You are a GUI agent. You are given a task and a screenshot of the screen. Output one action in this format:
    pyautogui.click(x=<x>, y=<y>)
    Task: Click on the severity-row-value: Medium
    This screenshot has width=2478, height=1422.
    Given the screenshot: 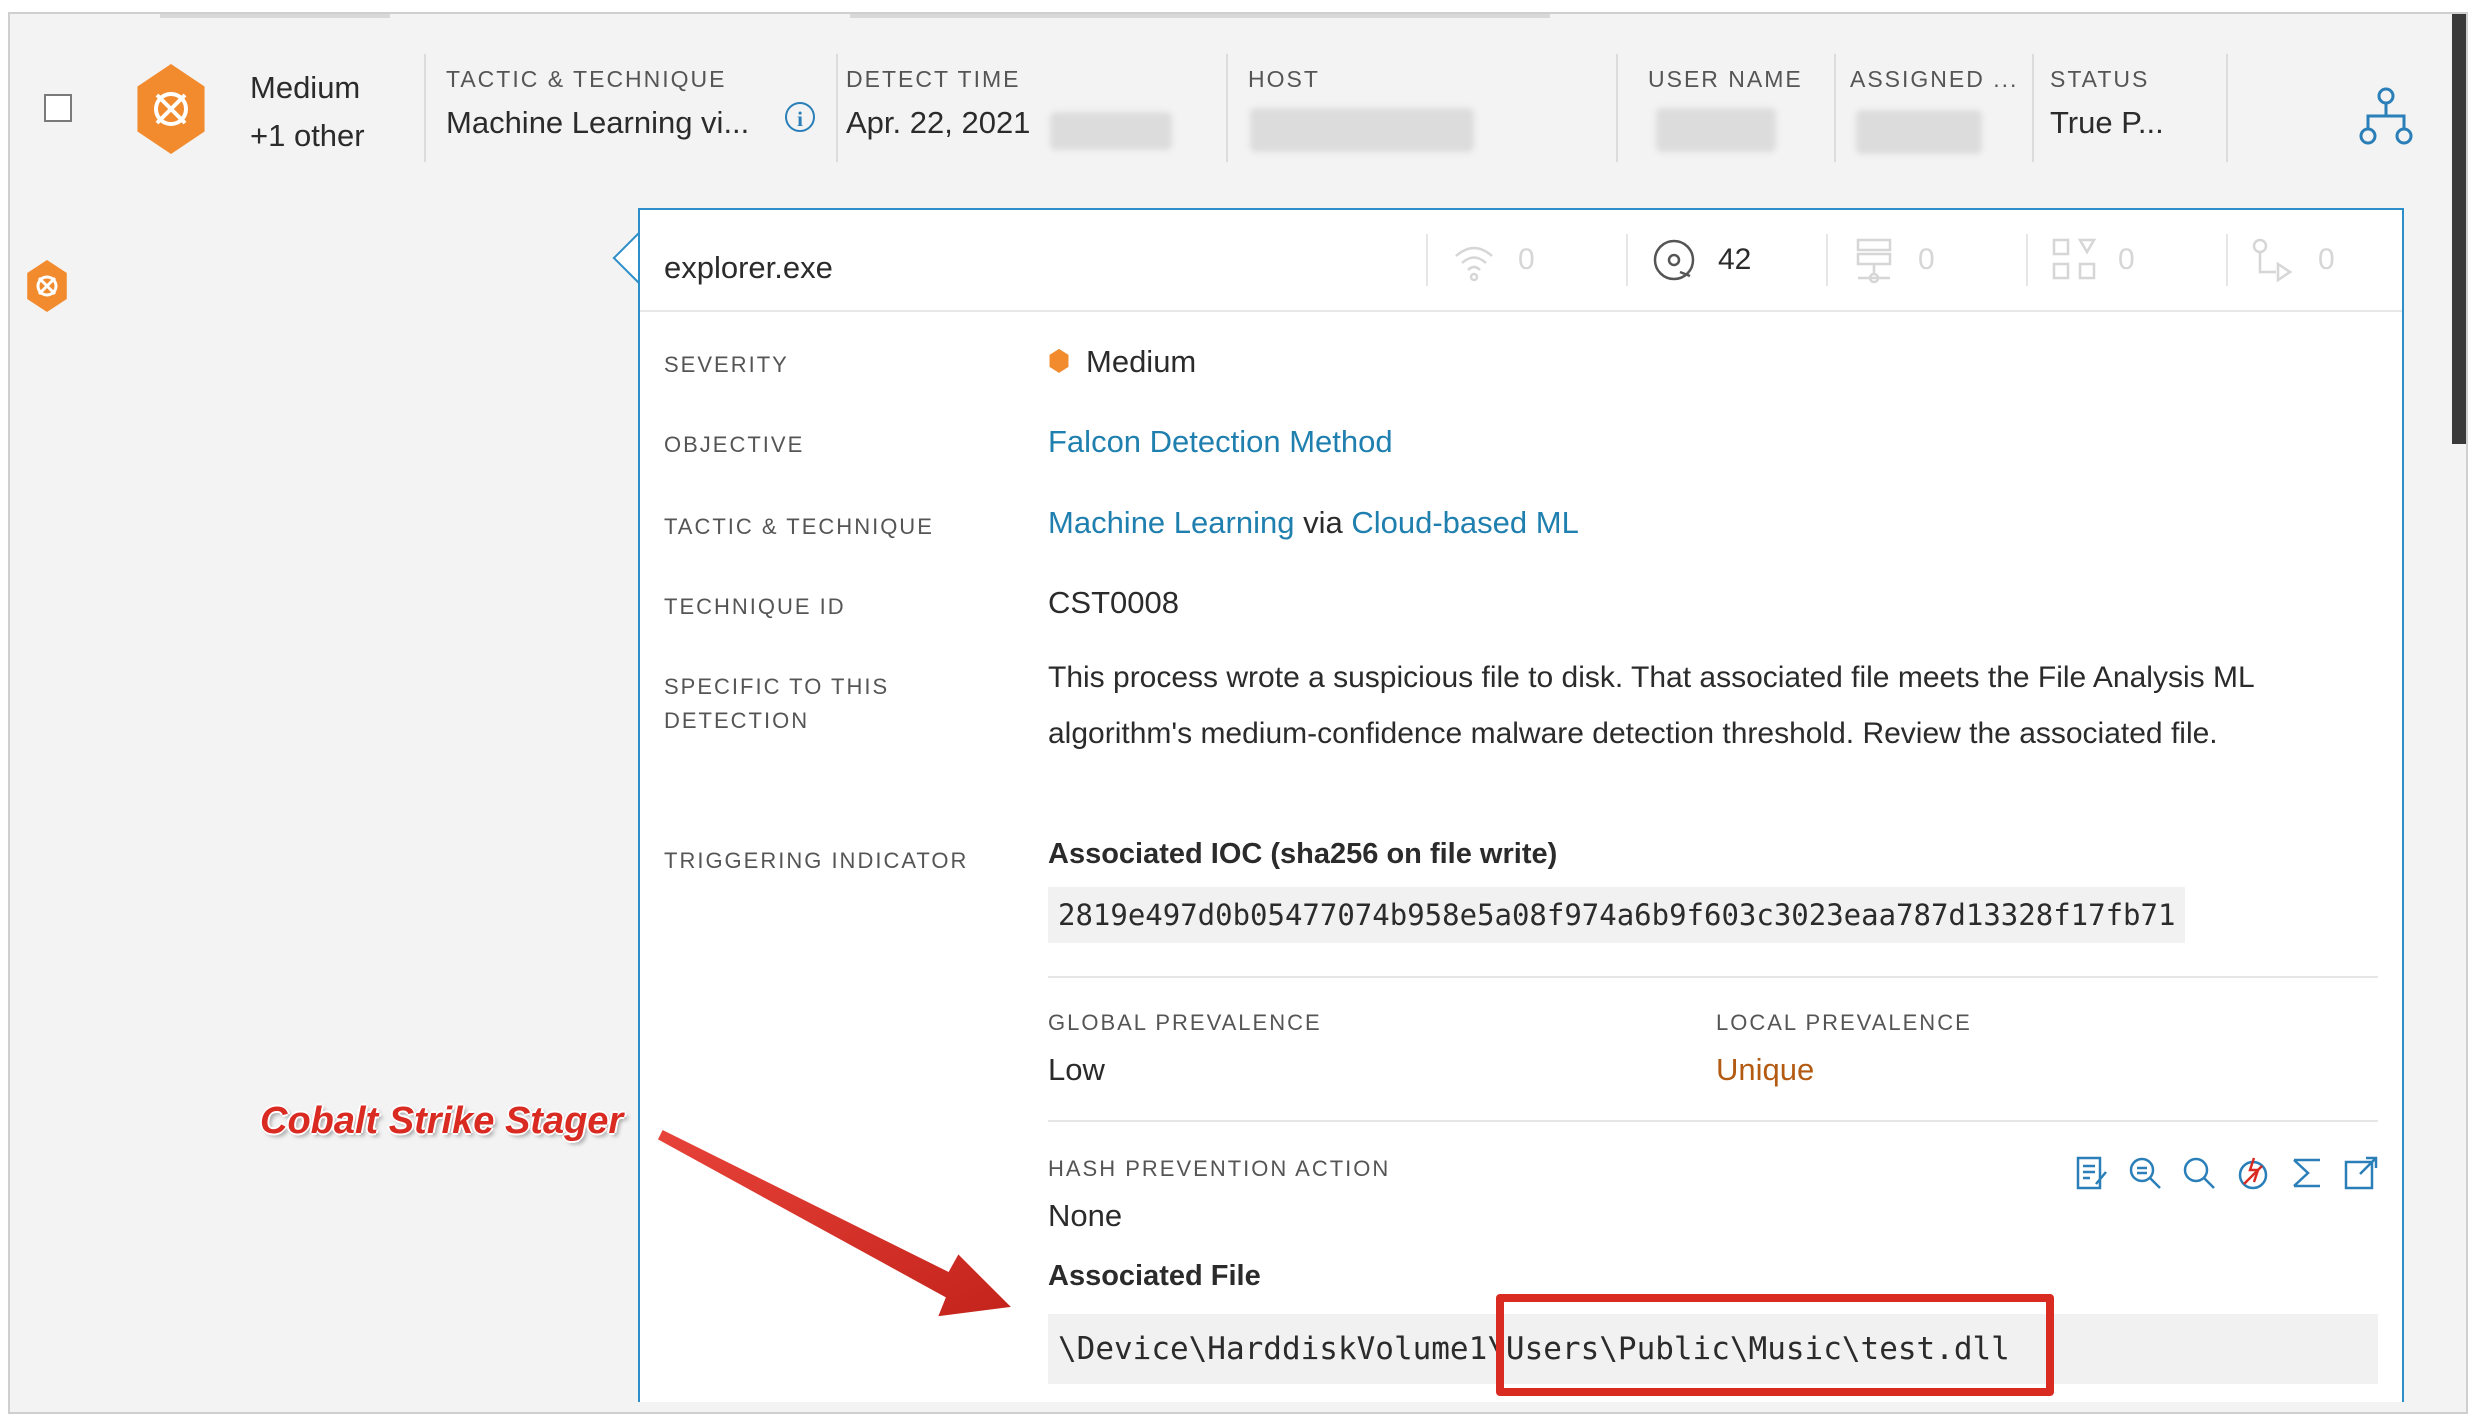 What is the action you would take?
    pyautogui.click(x=1122, y=362)
    